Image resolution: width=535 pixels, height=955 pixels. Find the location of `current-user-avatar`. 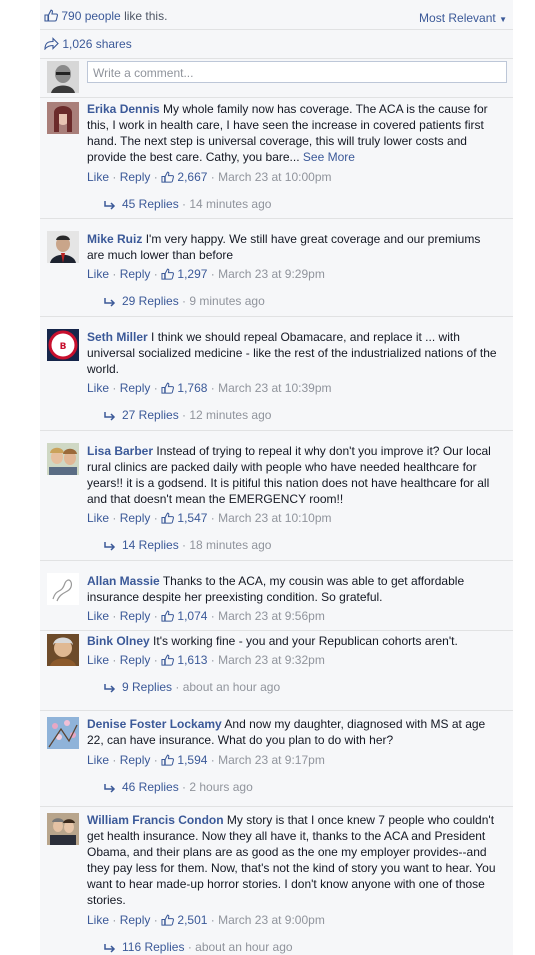

current-user-avatar is located at coordinates (63, 77).